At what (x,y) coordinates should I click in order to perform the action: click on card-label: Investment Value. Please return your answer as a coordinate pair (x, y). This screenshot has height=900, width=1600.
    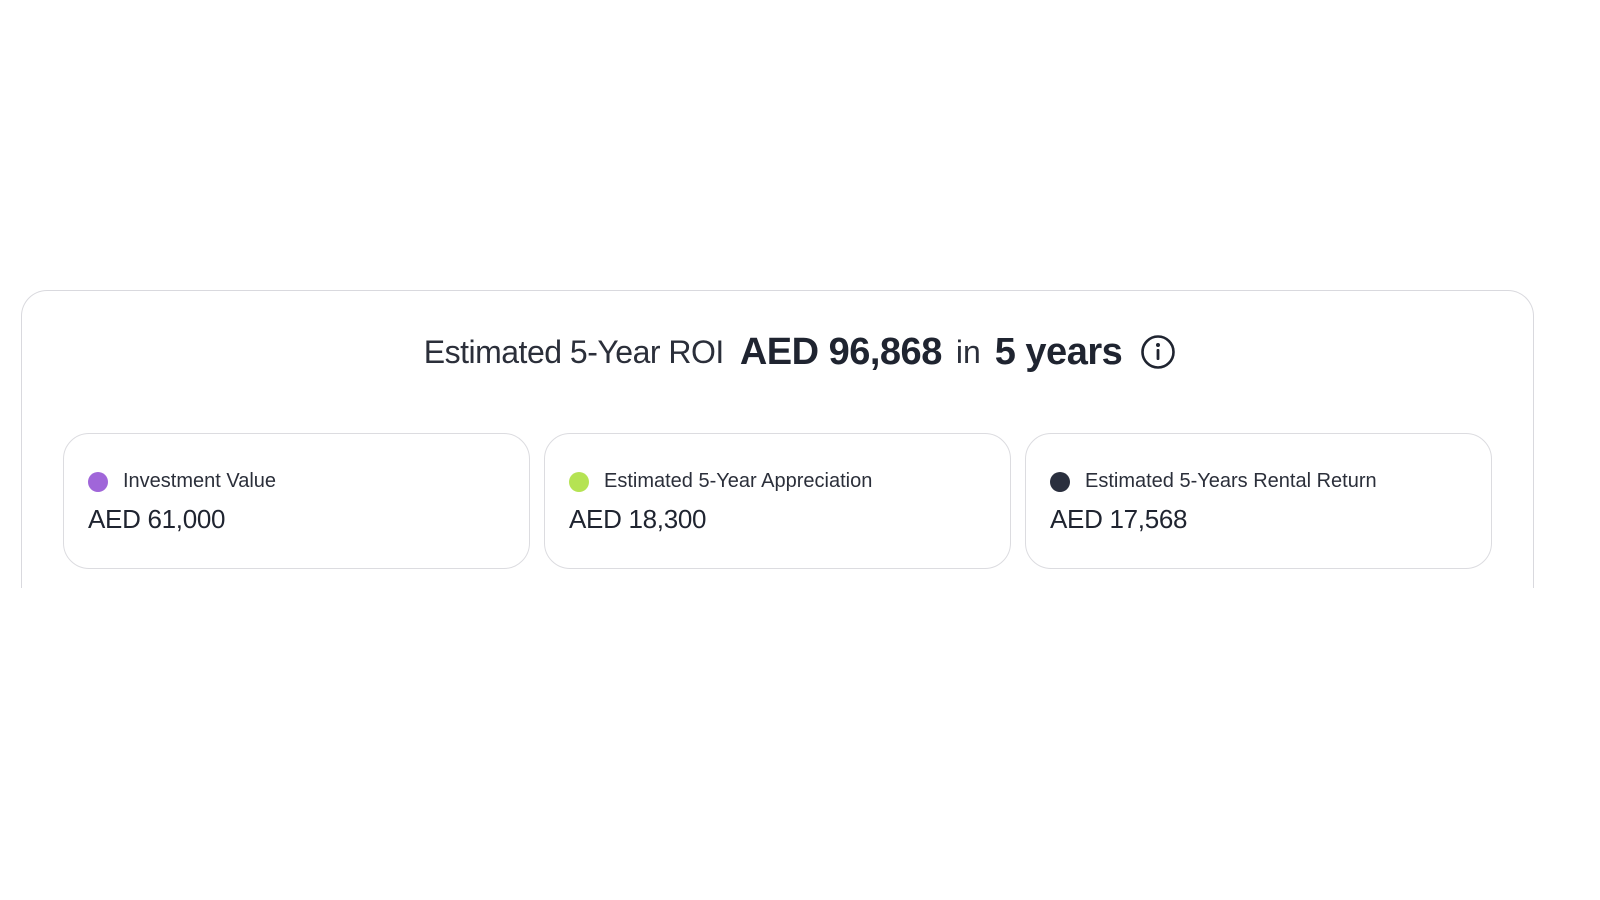
    Looking at the image, I should click on (200, 481).